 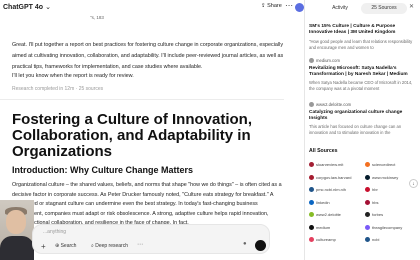 I want to click on source-chip: sciencedirect, so click(x=380, y=164).